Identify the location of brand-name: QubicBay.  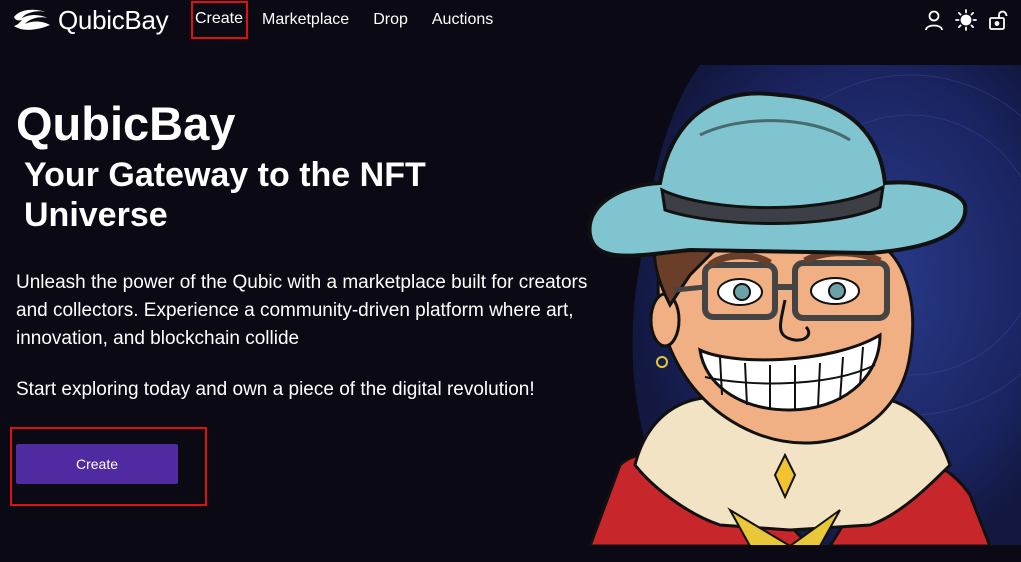
(113, 19).